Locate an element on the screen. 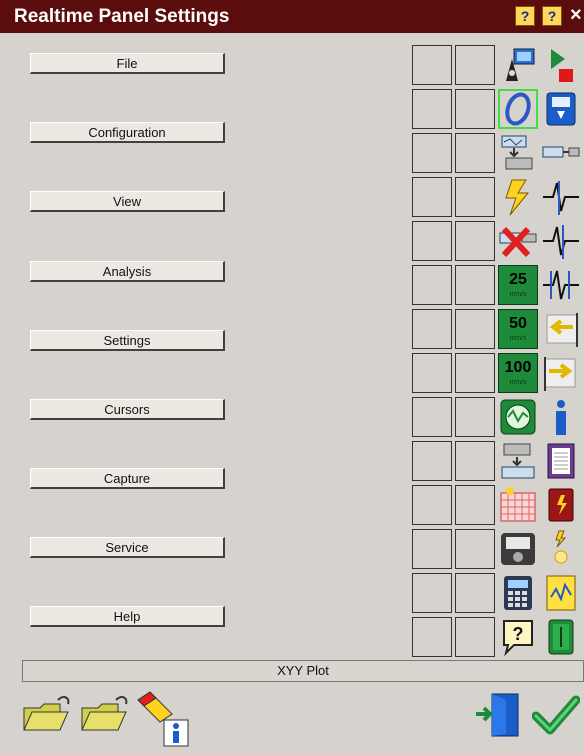 The image size is (584, 755). device-icon is located at coordinates (561, 637).